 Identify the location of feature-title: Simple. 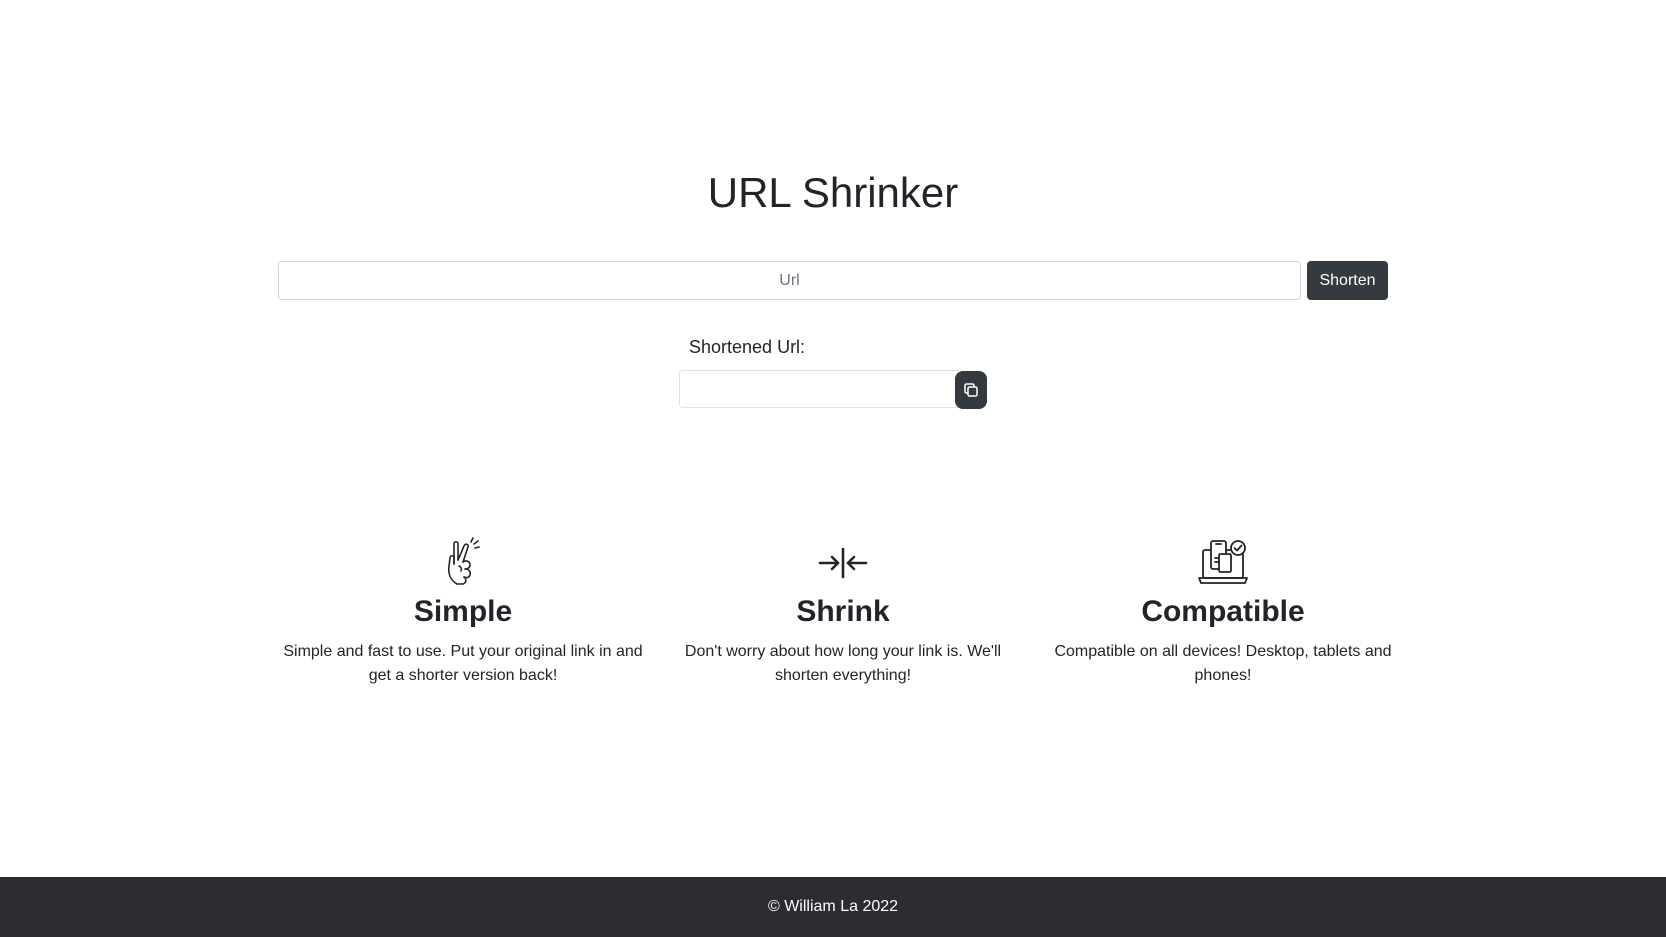
(463, 611).